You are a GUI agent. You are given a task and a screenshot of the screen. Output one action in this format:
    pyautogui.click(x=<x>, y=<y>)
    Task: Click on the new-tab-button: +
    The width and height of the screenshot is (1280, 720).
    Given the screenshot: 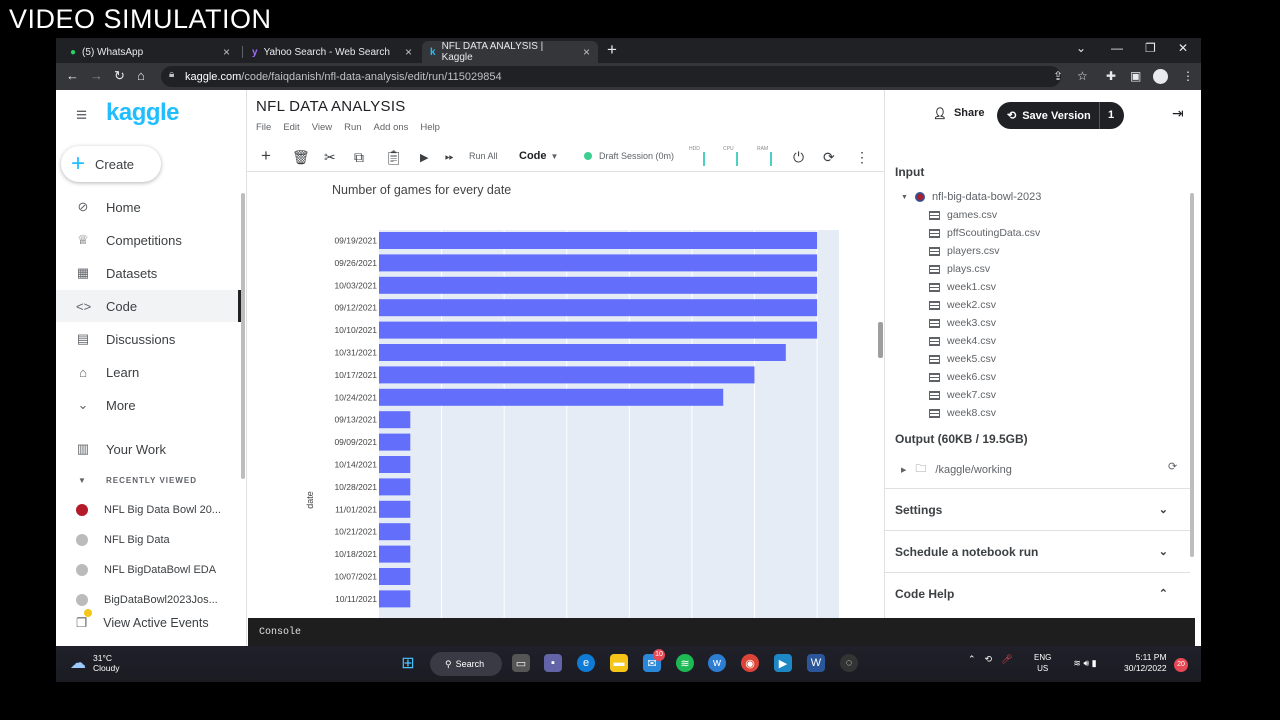 What is the action you would take?
    pyautogui.click(x=612, y=50)
    